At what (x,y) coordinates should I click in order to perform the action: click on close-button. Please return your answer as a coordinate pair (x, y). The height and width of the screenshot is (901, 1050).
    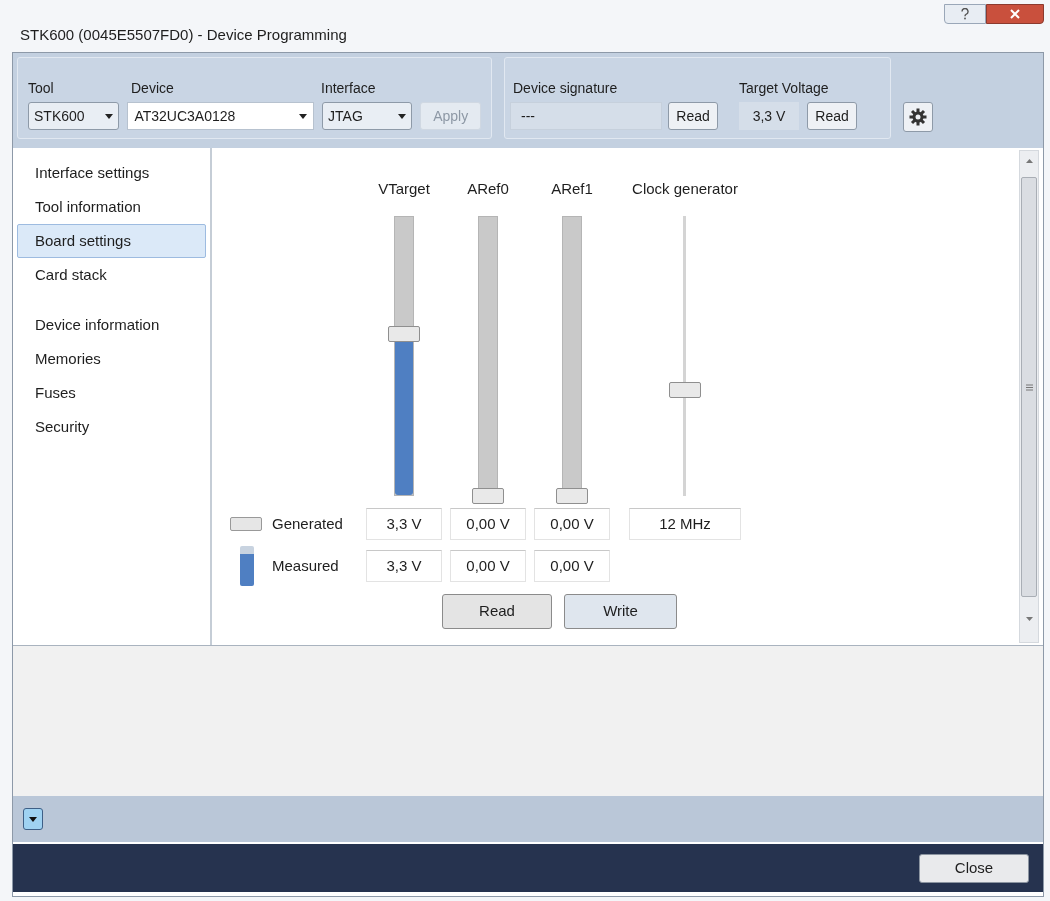
    Looking at the image, I should click on (1015, 14).